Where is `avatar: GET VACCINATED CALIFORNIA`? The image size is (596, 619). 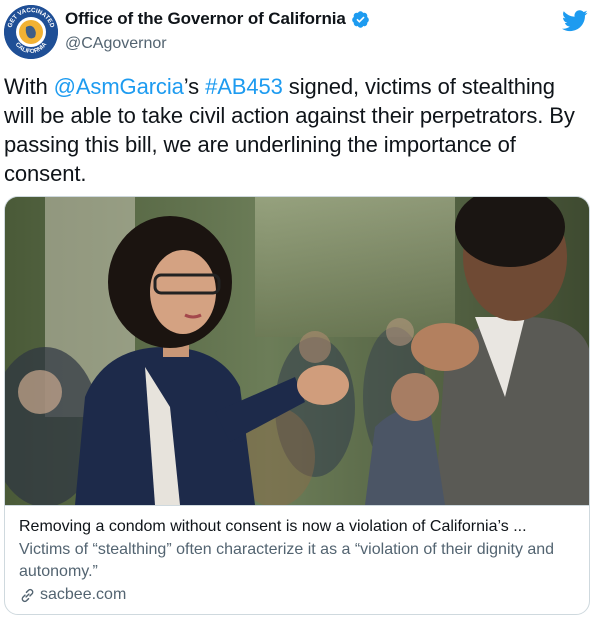
avatar: GET VACCINATED CALIFORNIA is located at coordinates (31, 32).